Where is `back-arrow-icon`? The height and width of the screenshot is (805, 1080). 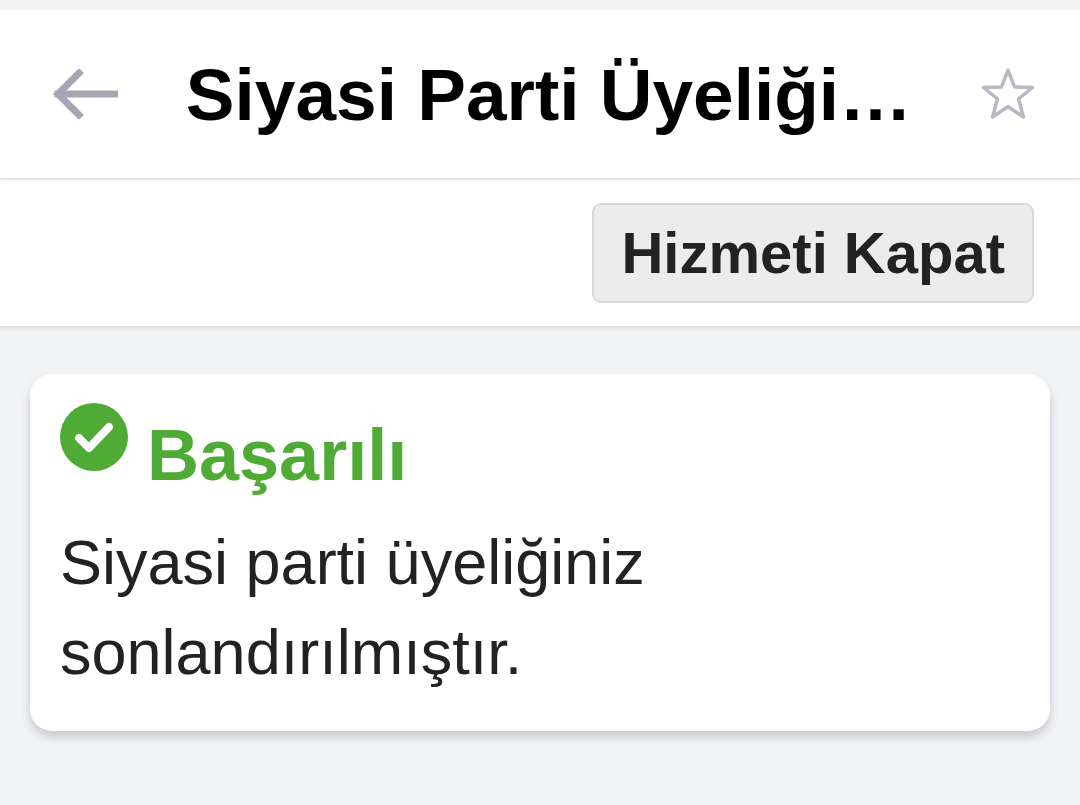
back-arrow-icon is located at coordinates (85, 94).